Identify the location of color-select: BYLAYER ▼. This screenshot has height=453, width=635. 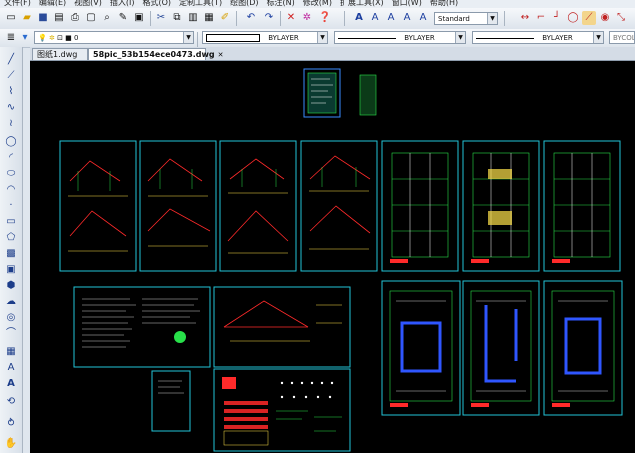
(265, 37).